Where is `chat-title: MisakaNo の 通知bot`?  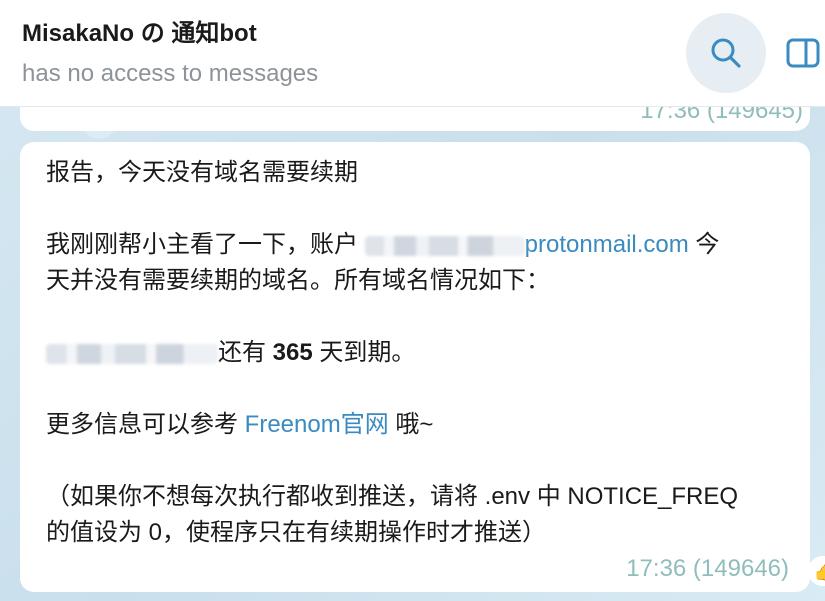 chat-title: MisakaNo の 通知bot is located at coordinates (139, 34).